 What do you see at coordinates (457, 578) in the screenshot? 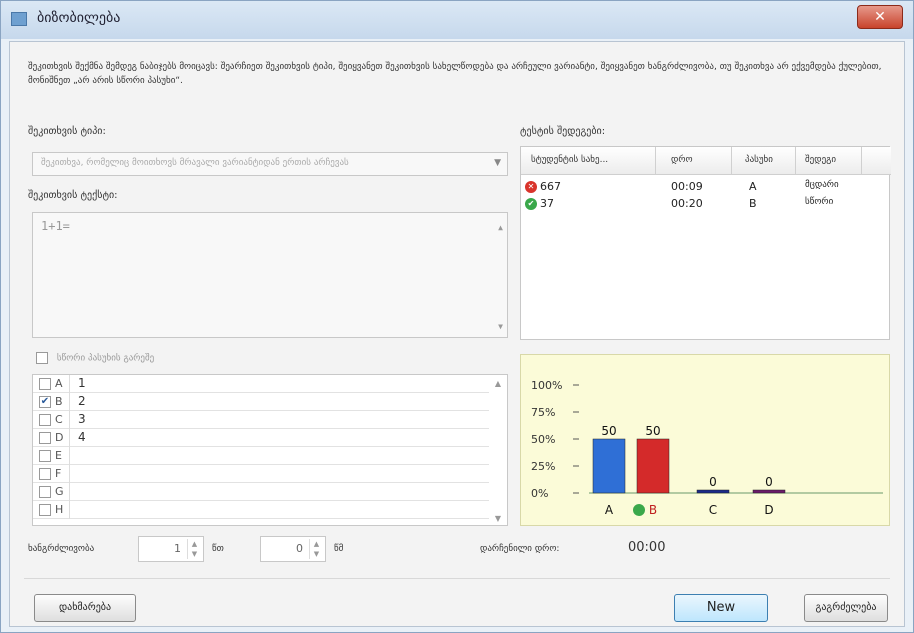
I see `divider` at bounding box center [457, 578].